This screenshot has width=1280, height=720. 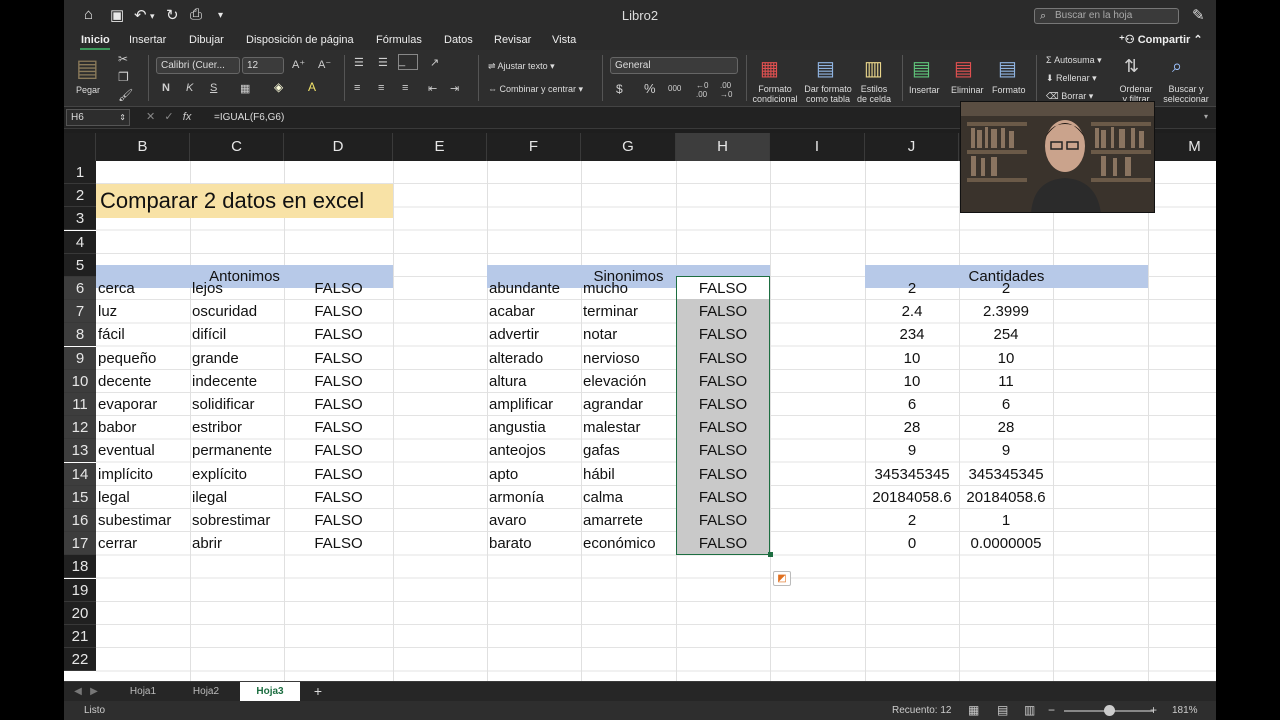 I want to click on quantity-b: 345345345, so click(x=1006, y=474).